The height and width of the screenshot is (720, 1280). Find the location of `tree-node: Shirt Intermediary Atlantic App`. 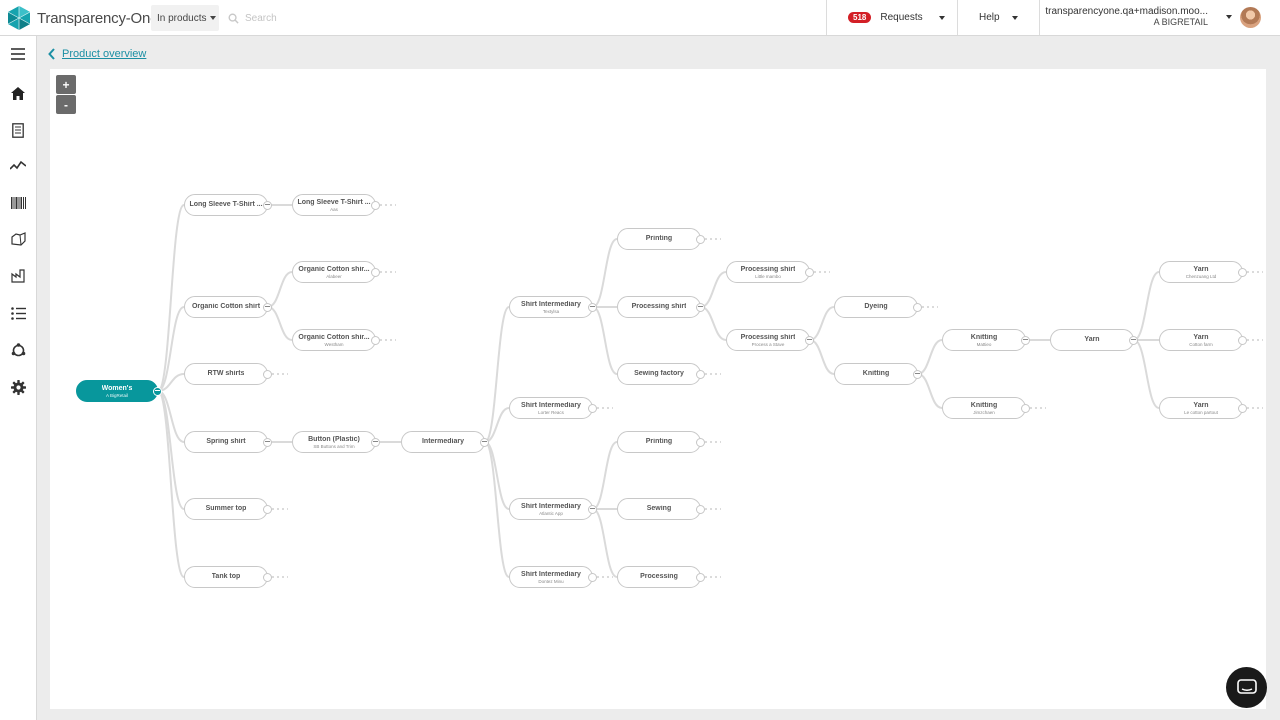

tree-node: Shirt Intermediary Atlantic App is located at coordinates (551, 509).